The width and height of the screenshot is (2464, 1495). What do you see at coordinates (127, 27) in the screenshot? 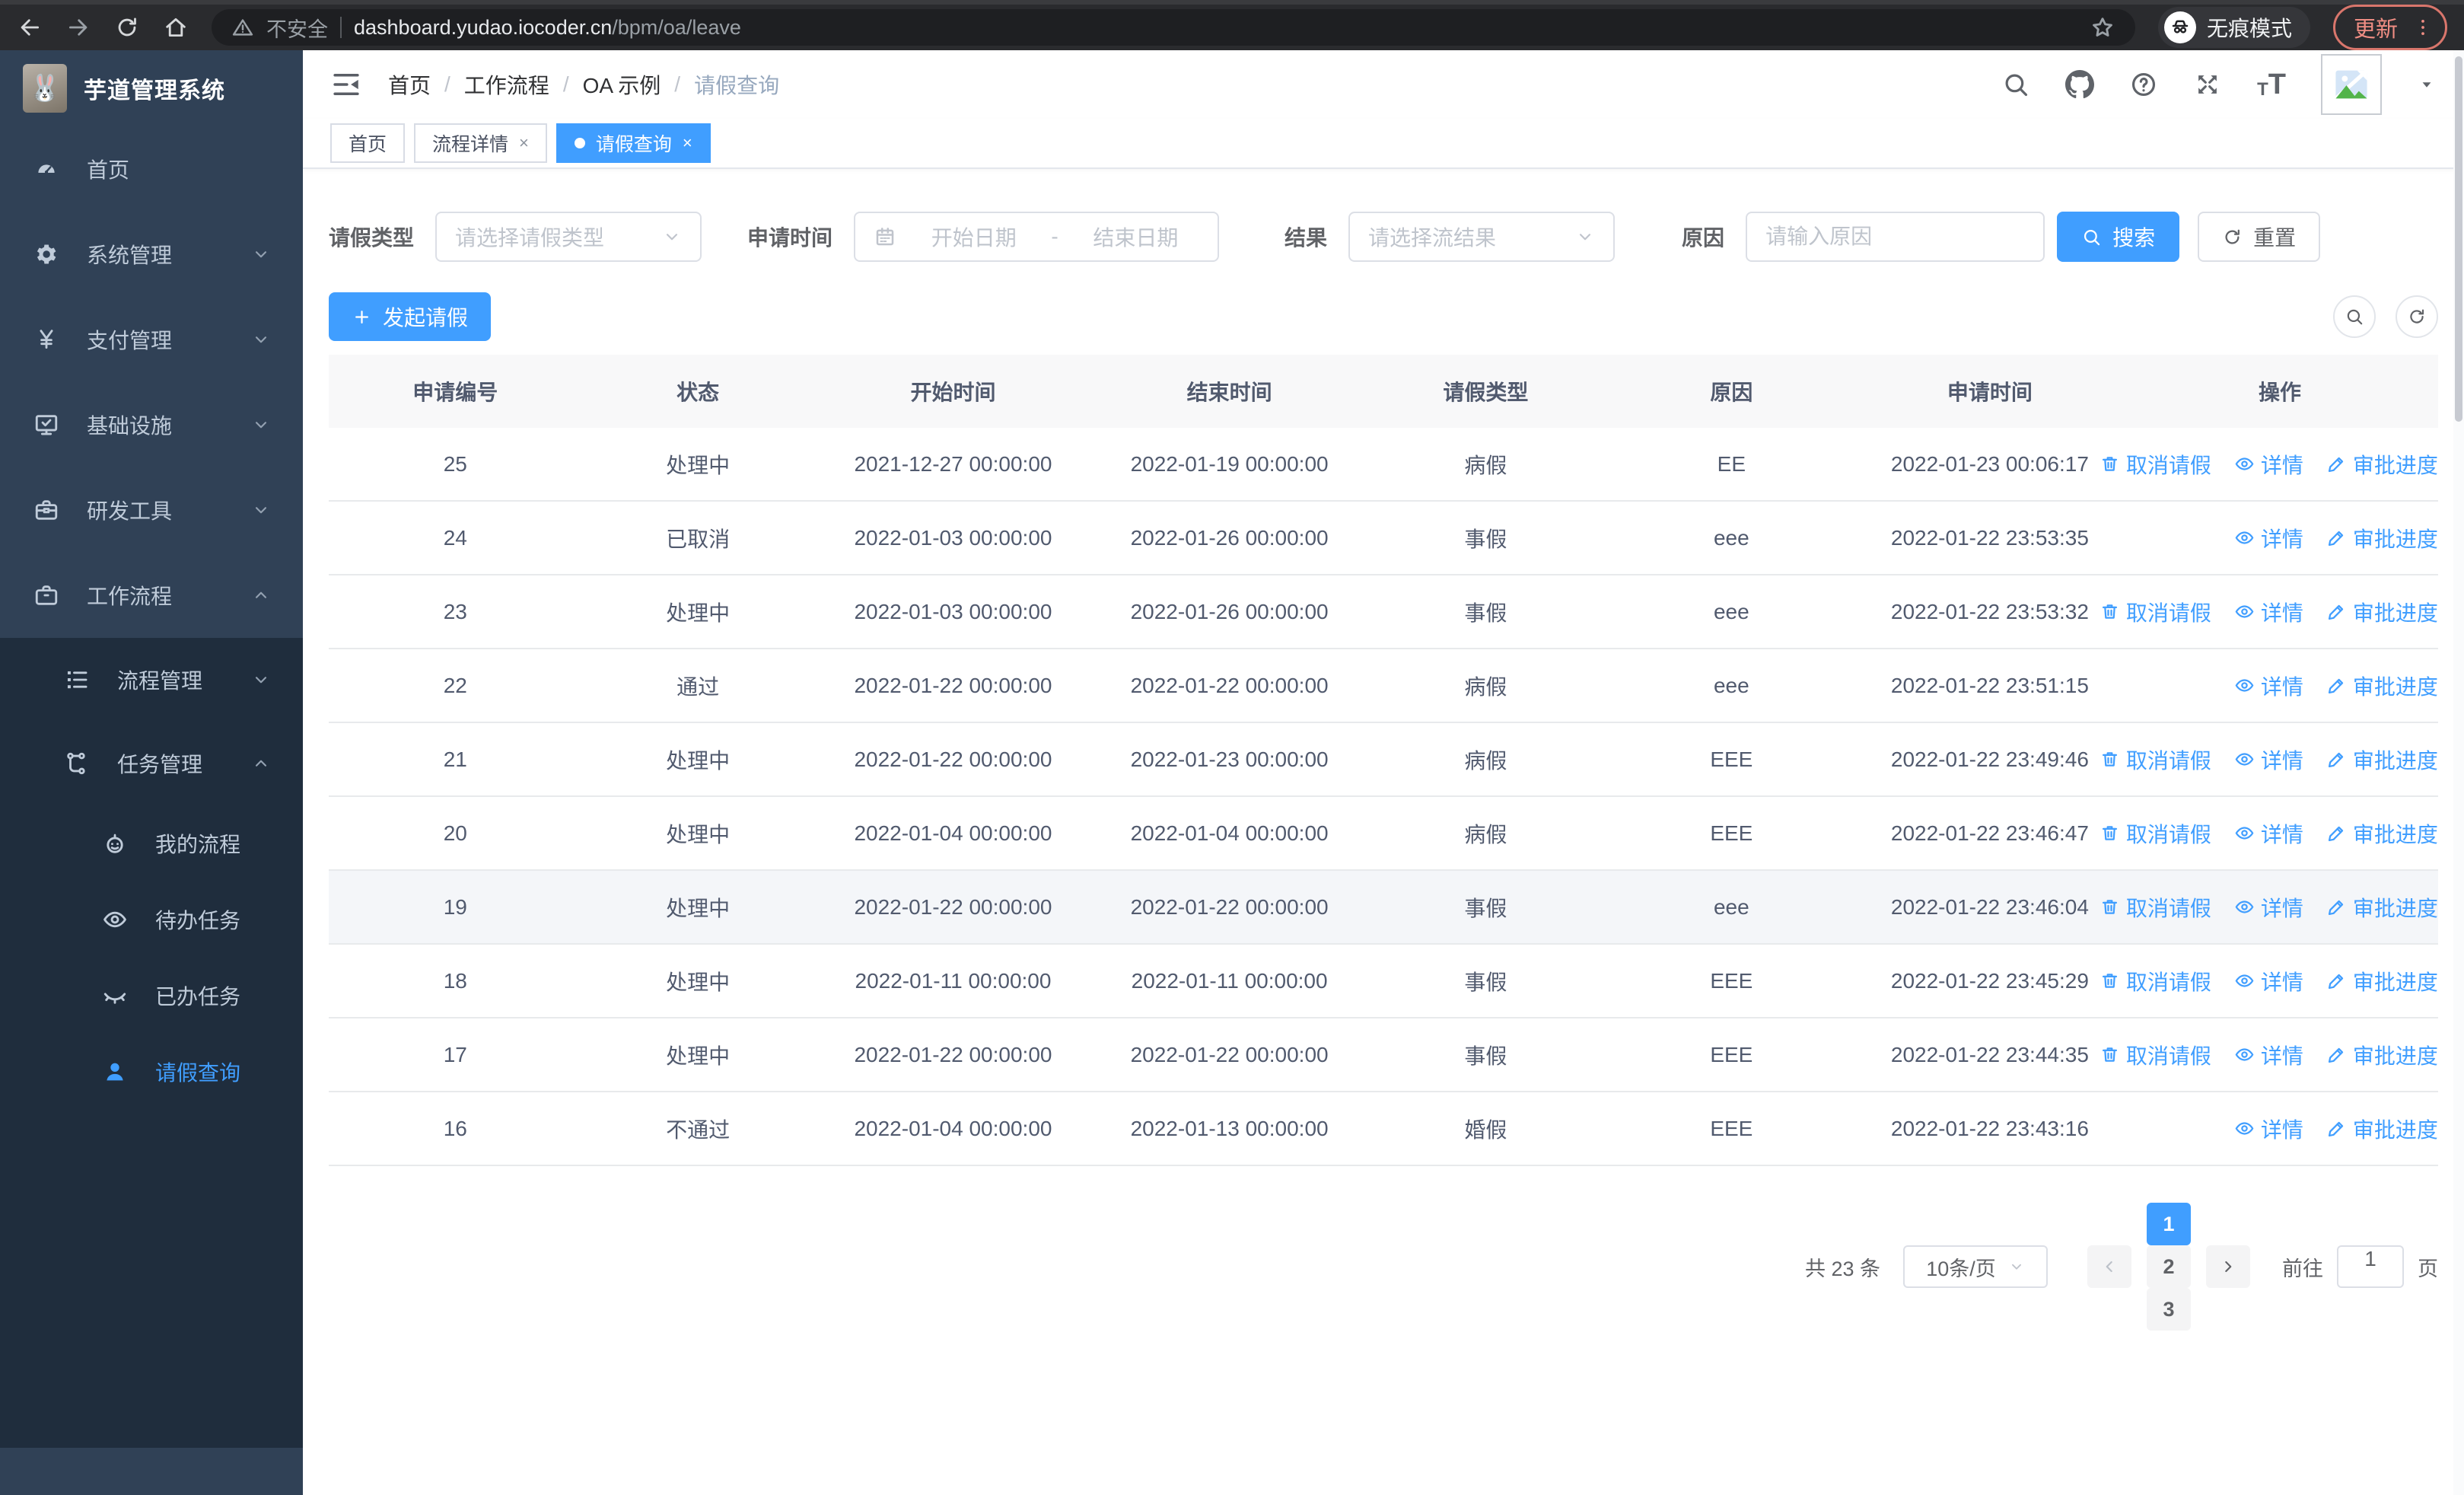
I see `reload-button` at bounding box center [127, 27].